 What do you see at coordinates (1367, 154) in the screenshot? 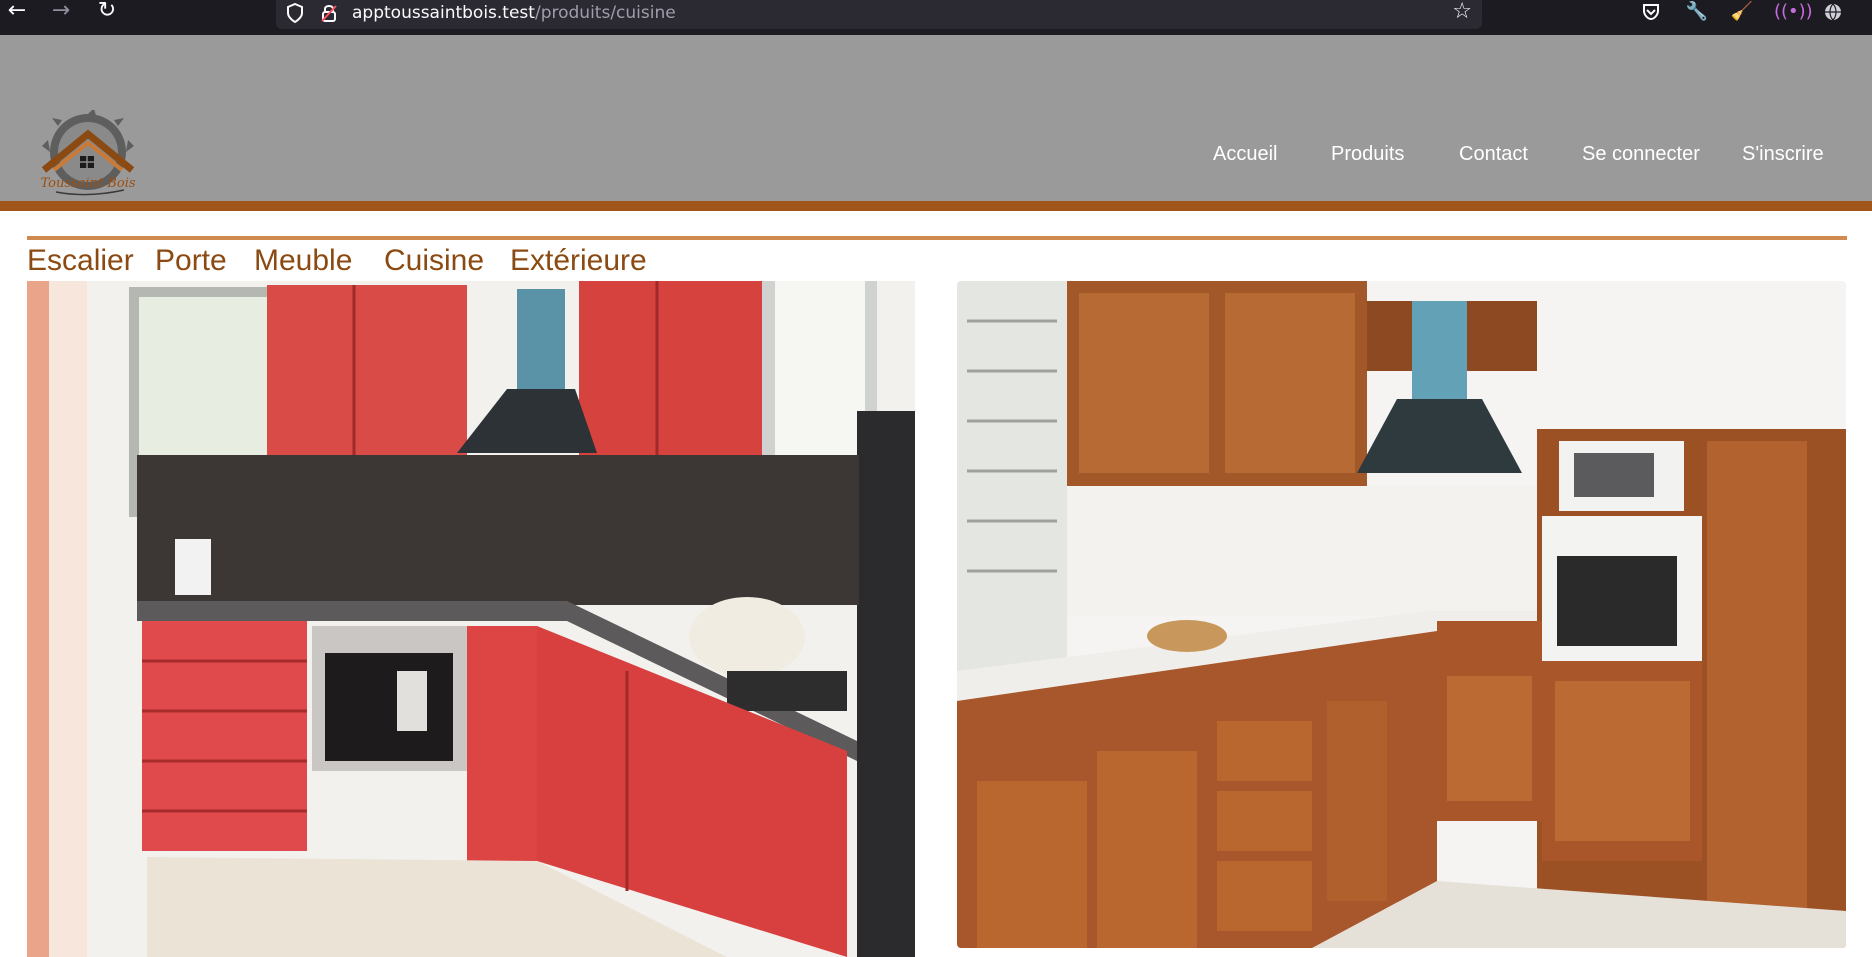
I see `nav-produits: Produits` at bounding box center [1367, 154].